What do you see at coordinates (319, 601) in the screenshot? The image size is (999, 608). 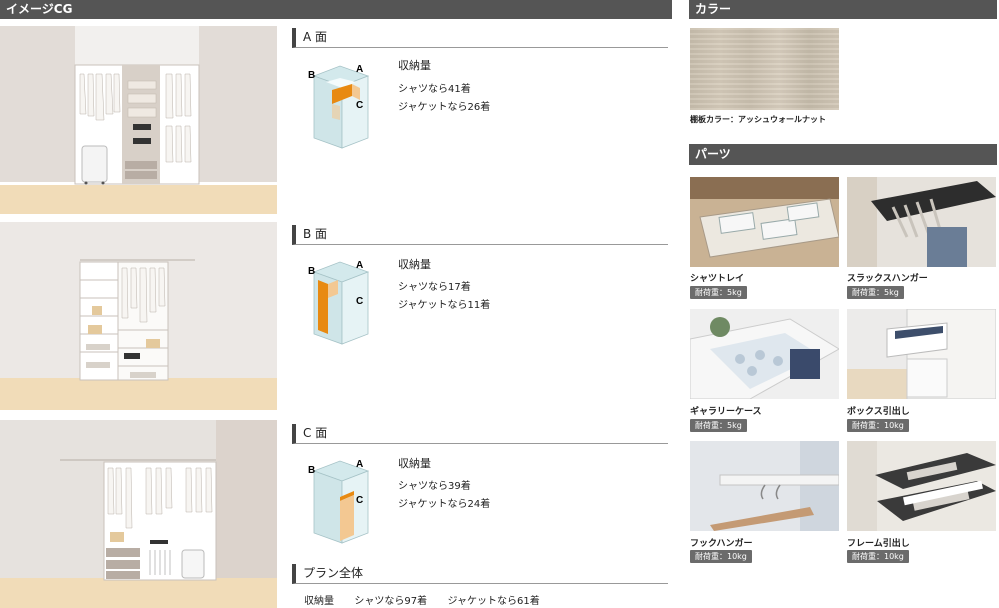 I see `plan-capacity-label: 収納量` at bounding box center [319, 601].